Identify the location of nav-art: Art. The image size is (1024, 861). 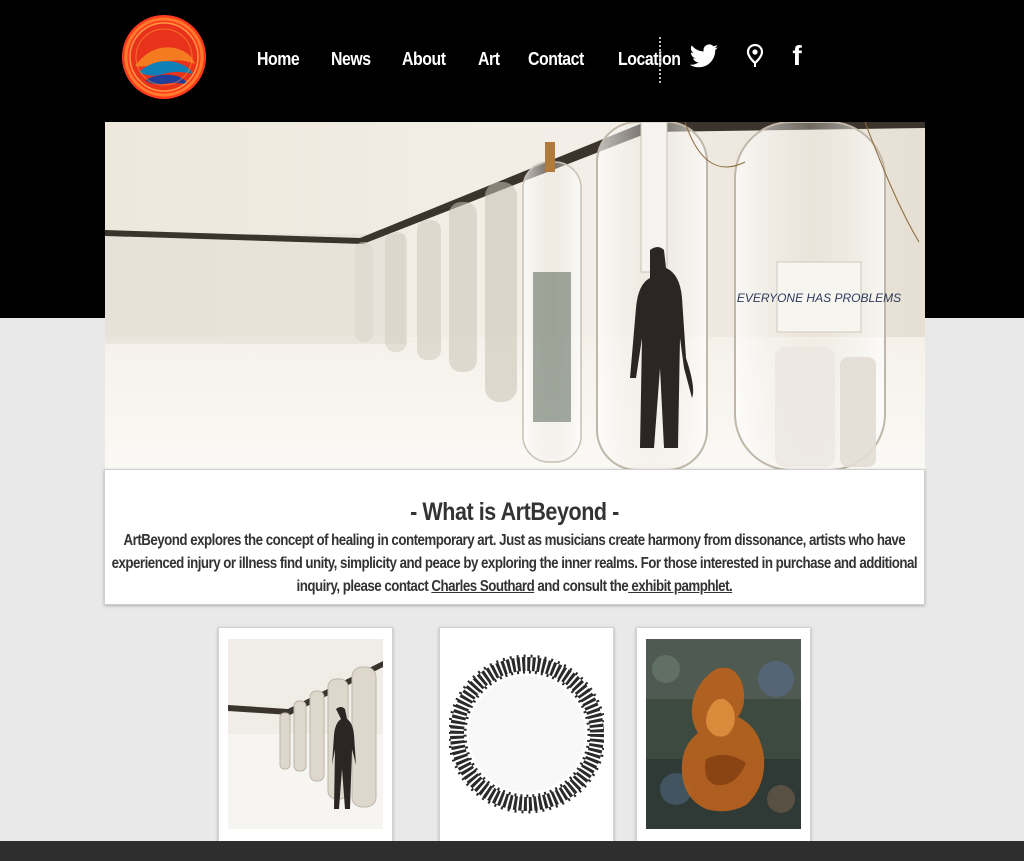
(489, 59).